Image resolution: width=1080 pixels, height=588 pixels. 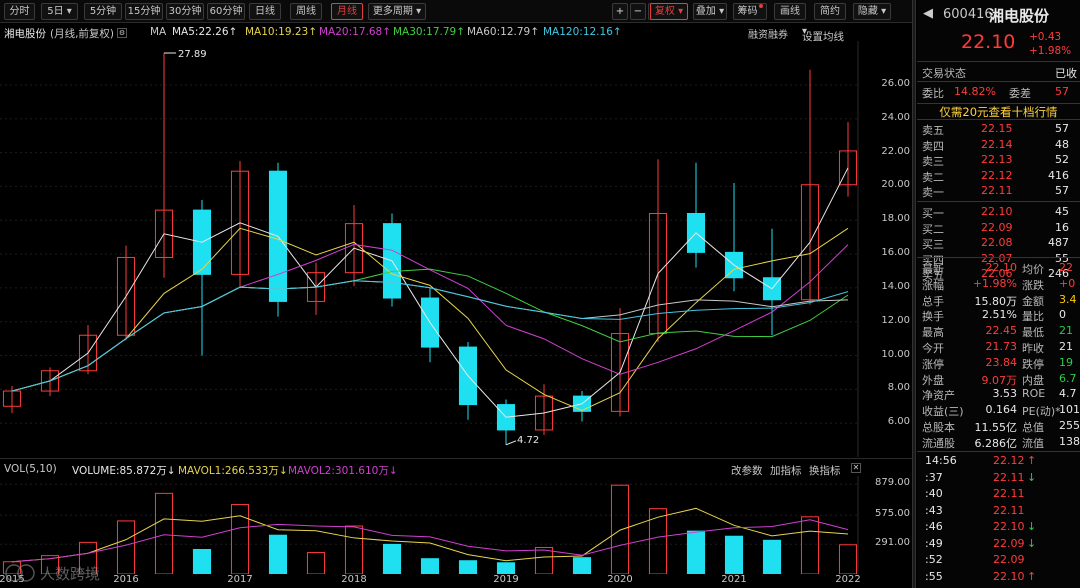 What do you see at coordinates (823, 34) in the screenshot?
I see `set-ma-dropdown: 设置均线 ▾` at bounding box center [823, 34].